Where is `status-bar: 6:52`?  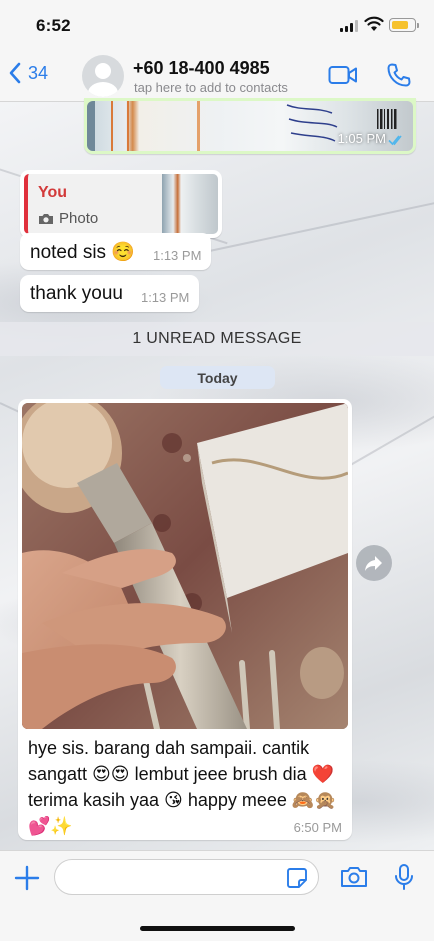
status-bar: 6:52 is located at coordinates (217, 25).